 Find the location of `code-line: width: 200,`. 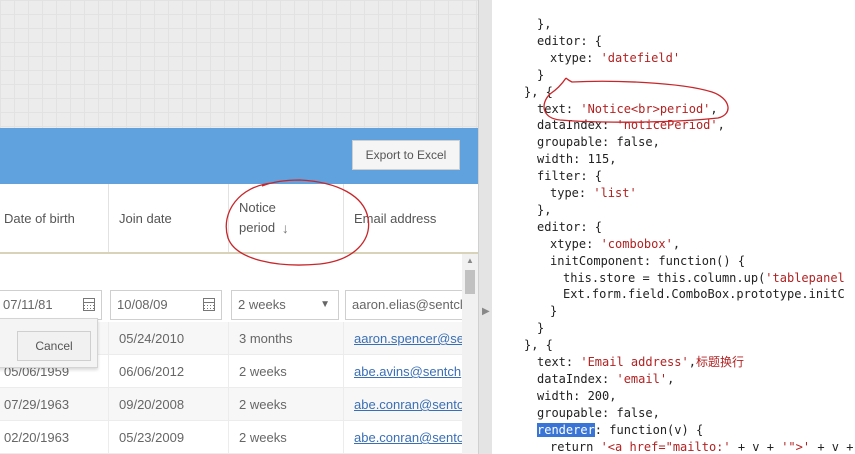

code-line: width: 200, is located at coordinates (576, 396).